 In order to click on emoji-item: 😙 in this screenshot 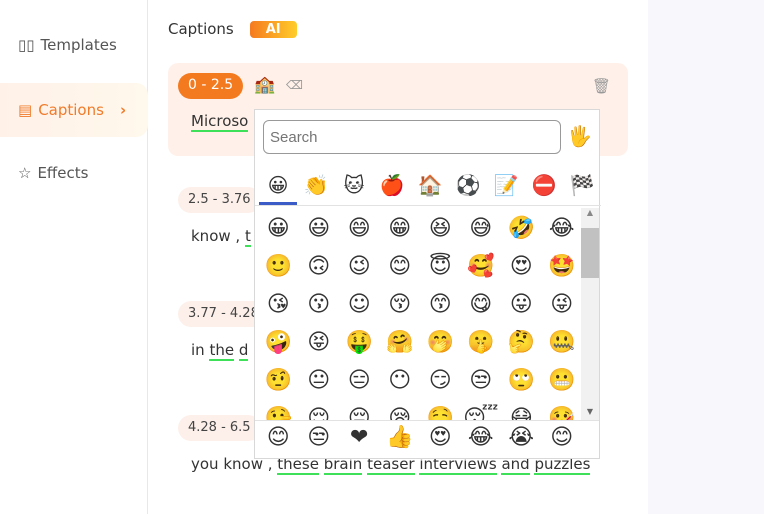, I will do `click(440, 307)`.